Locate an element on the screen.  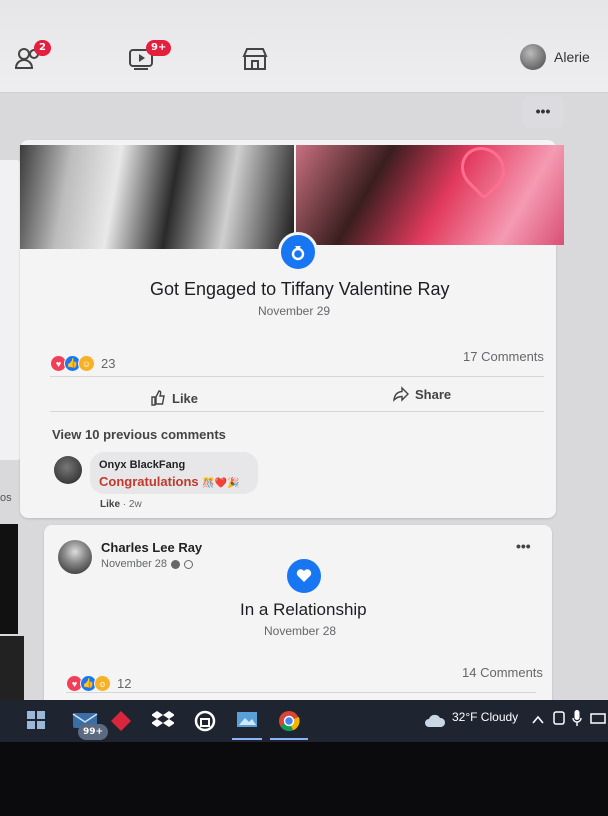
comment-time: 2w is located at coordinates (135, 504).